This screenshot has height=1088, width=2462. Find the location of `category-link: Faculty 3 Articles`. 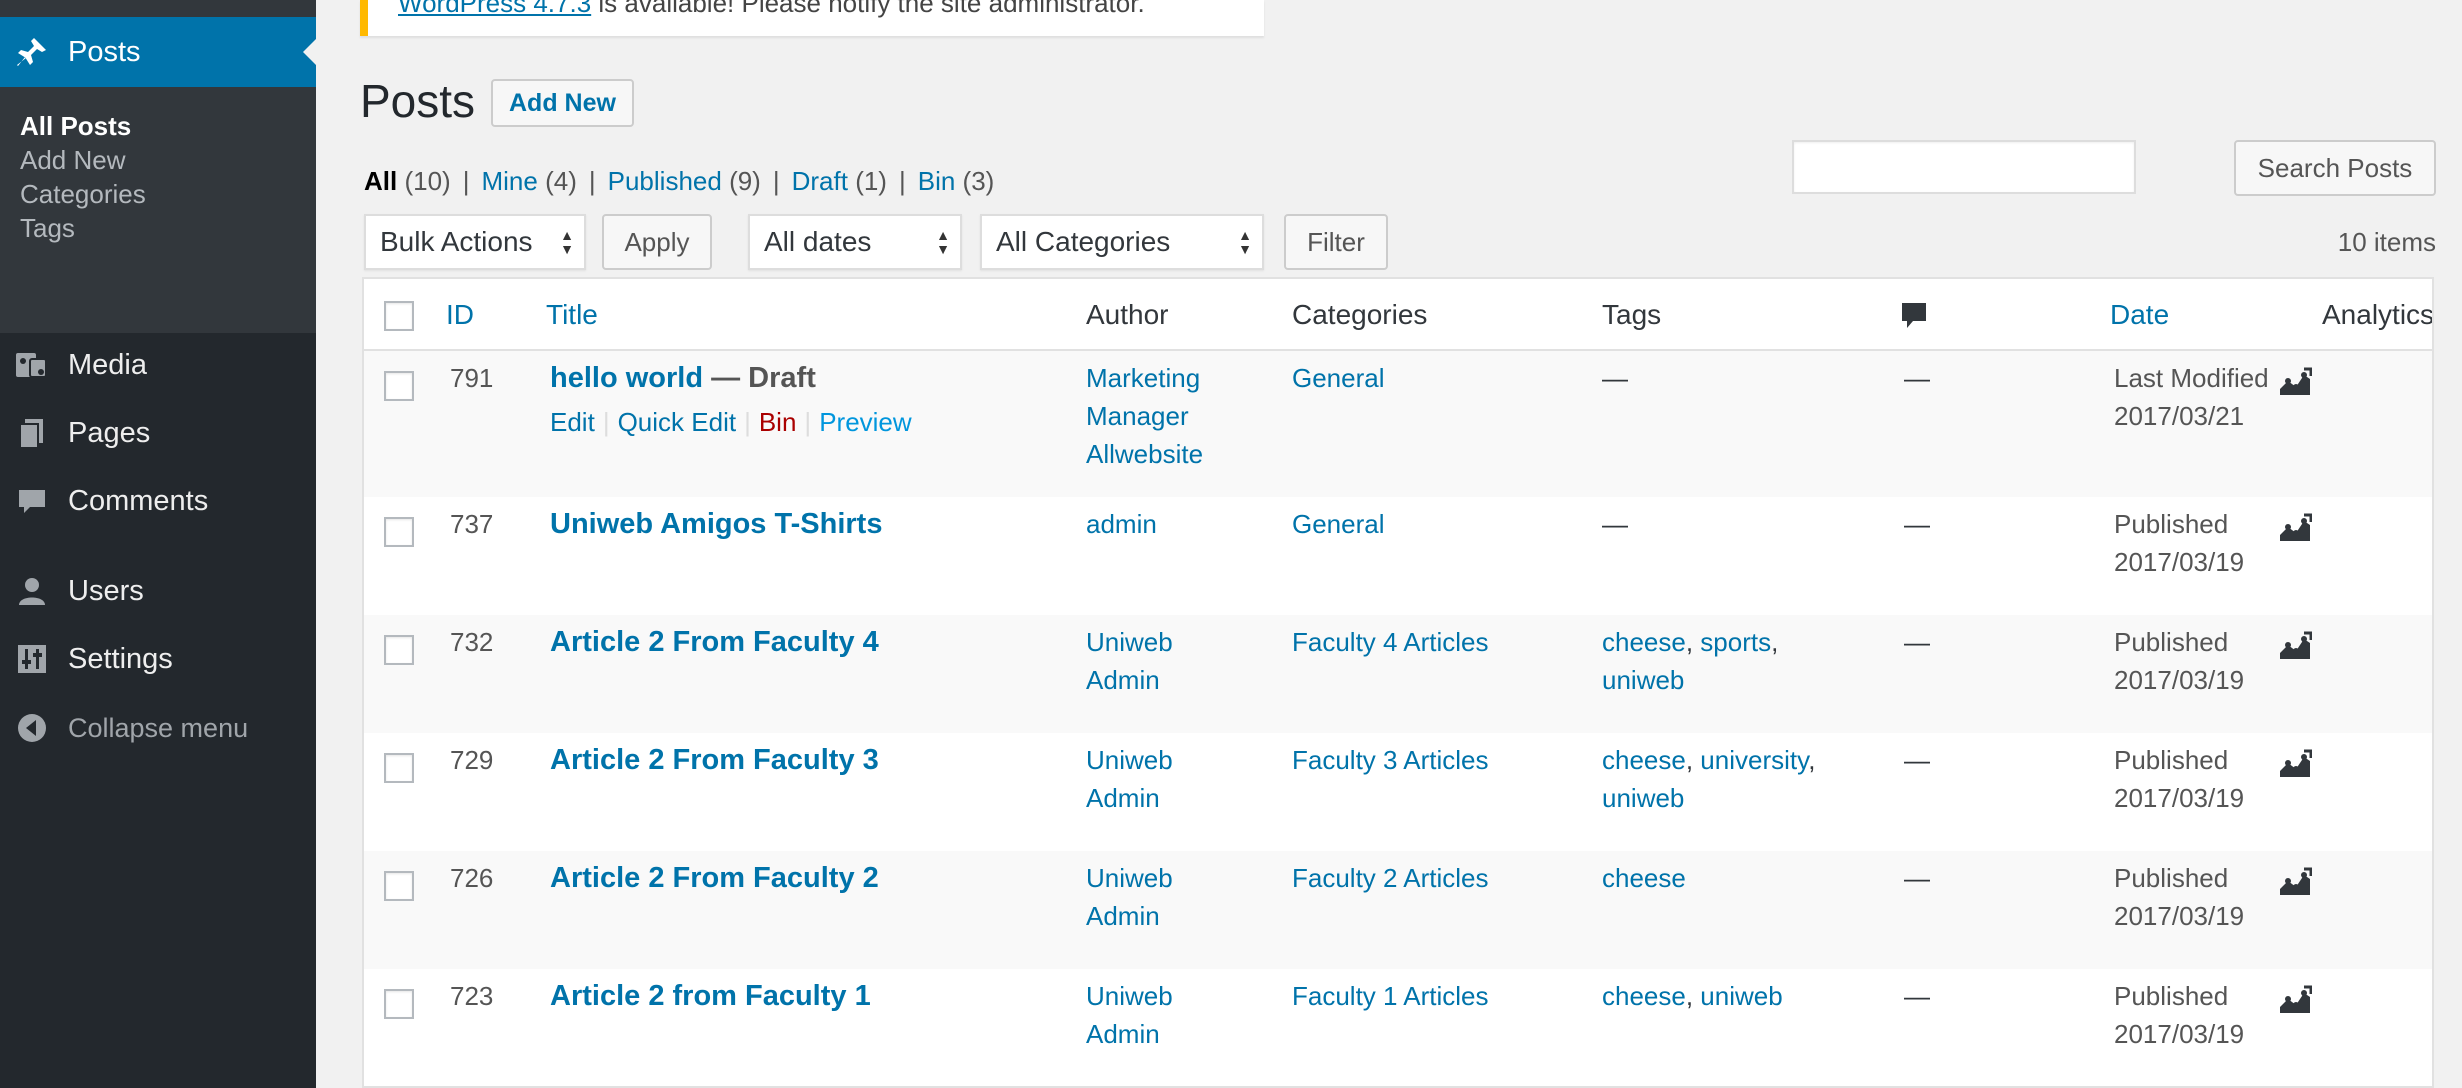

category-link: Faculty 3 Articles is located at coordinates (1390, 760).